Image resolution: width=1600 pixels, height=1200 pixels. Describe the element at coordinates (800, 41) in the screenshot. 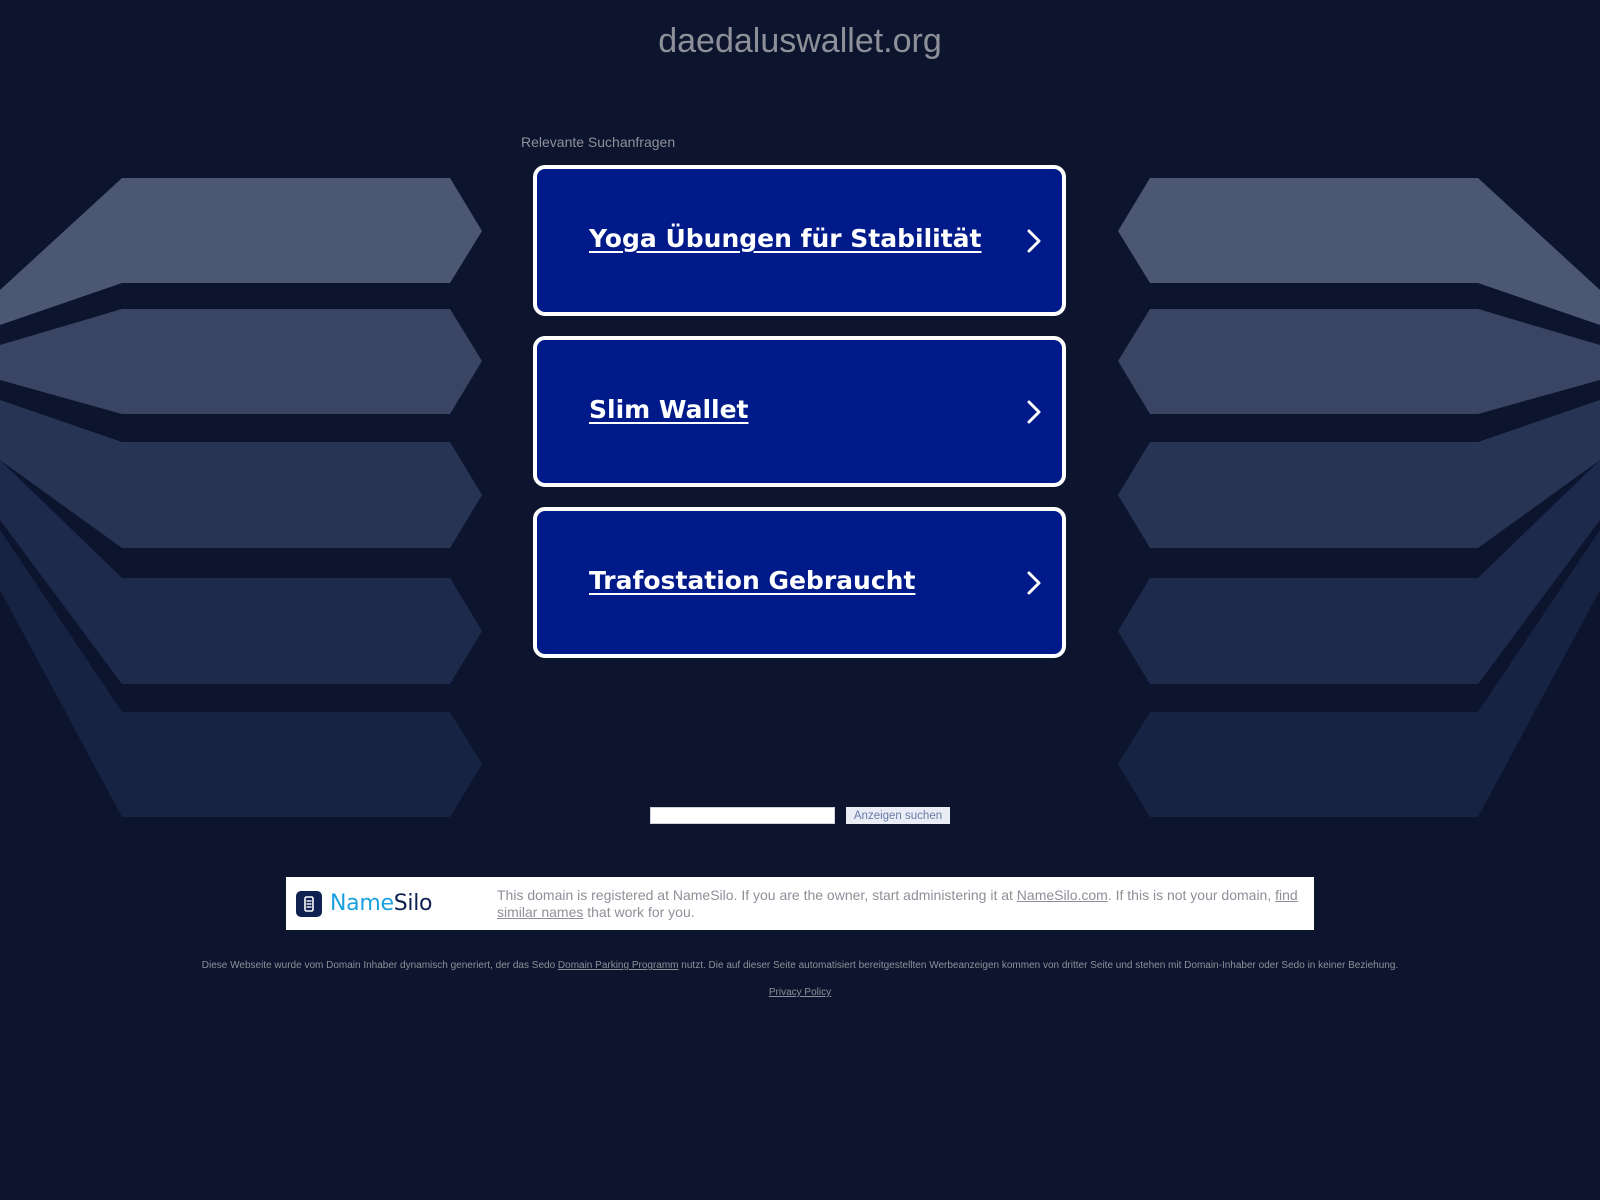

I see `domain-title: daedaluswallet.org` at that location.